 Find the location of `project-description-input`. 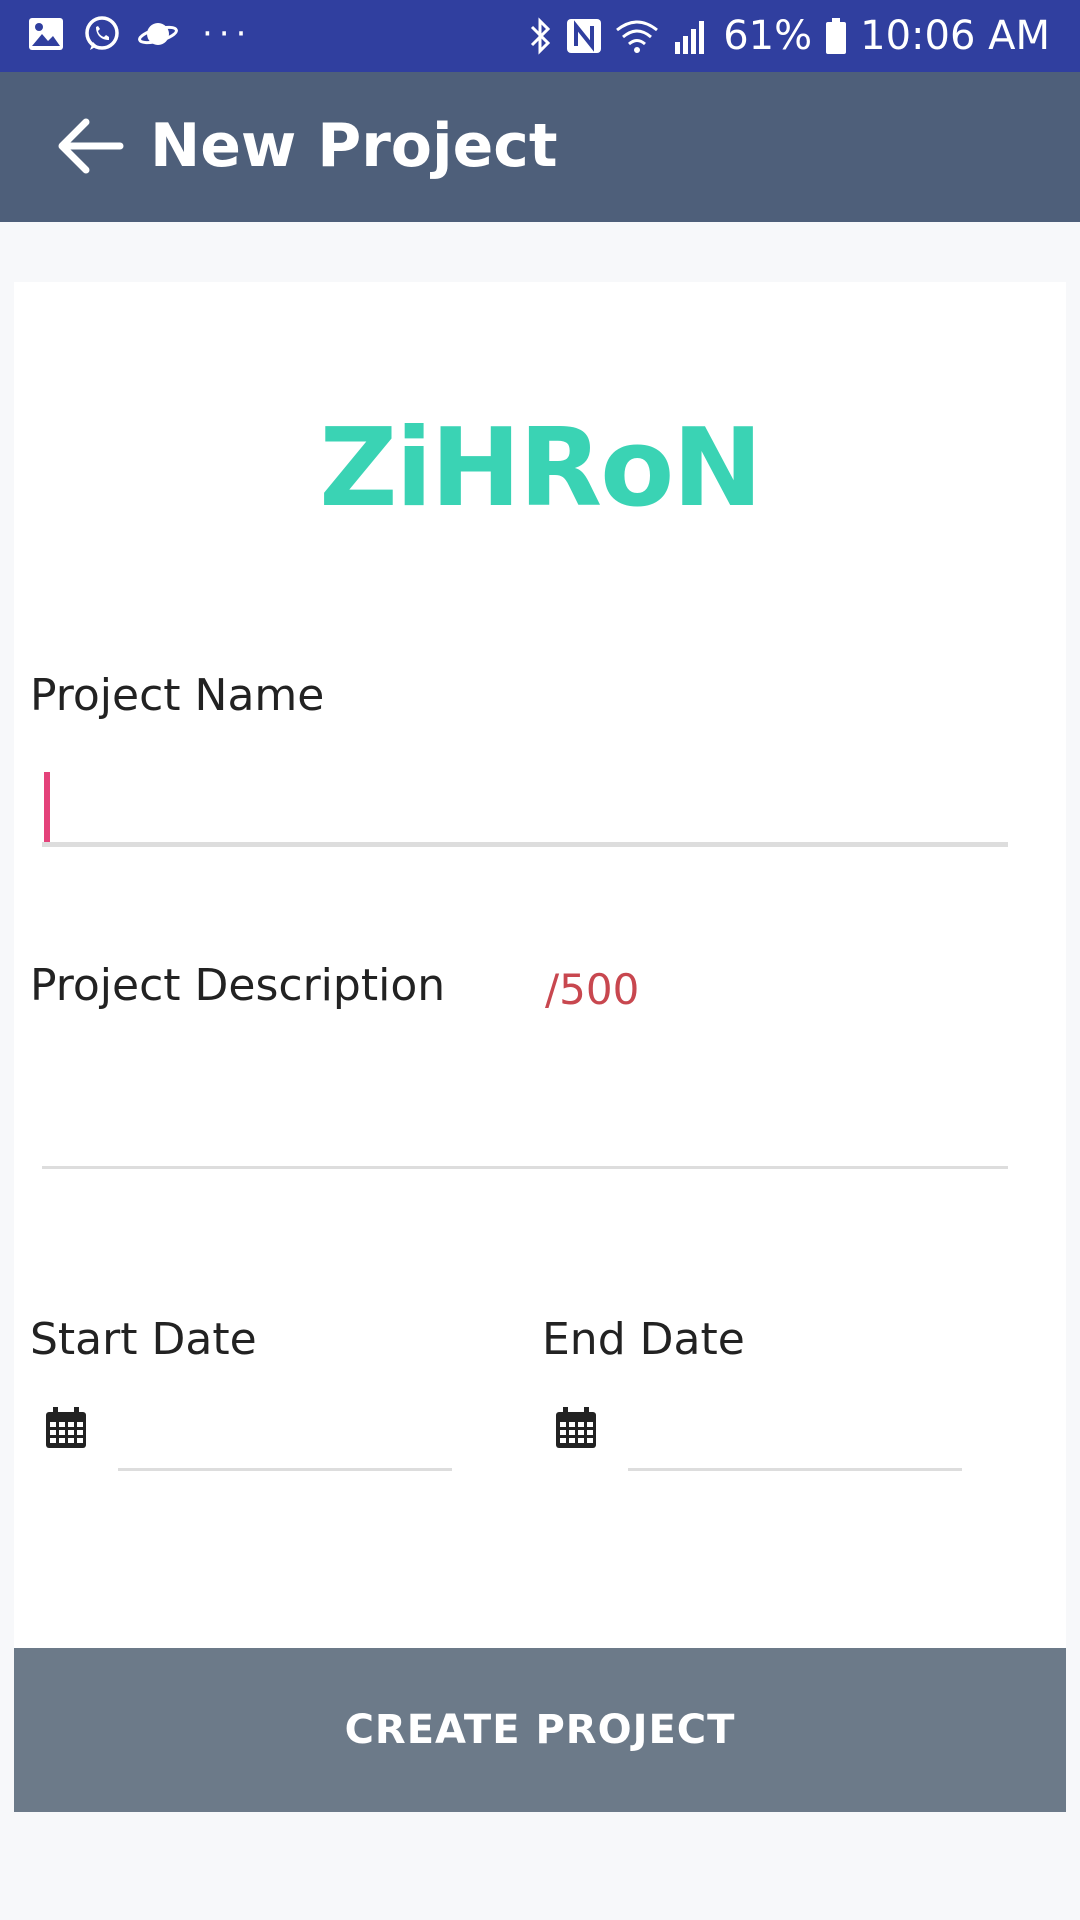

project-description-input is located at coordinates (525, 1100).